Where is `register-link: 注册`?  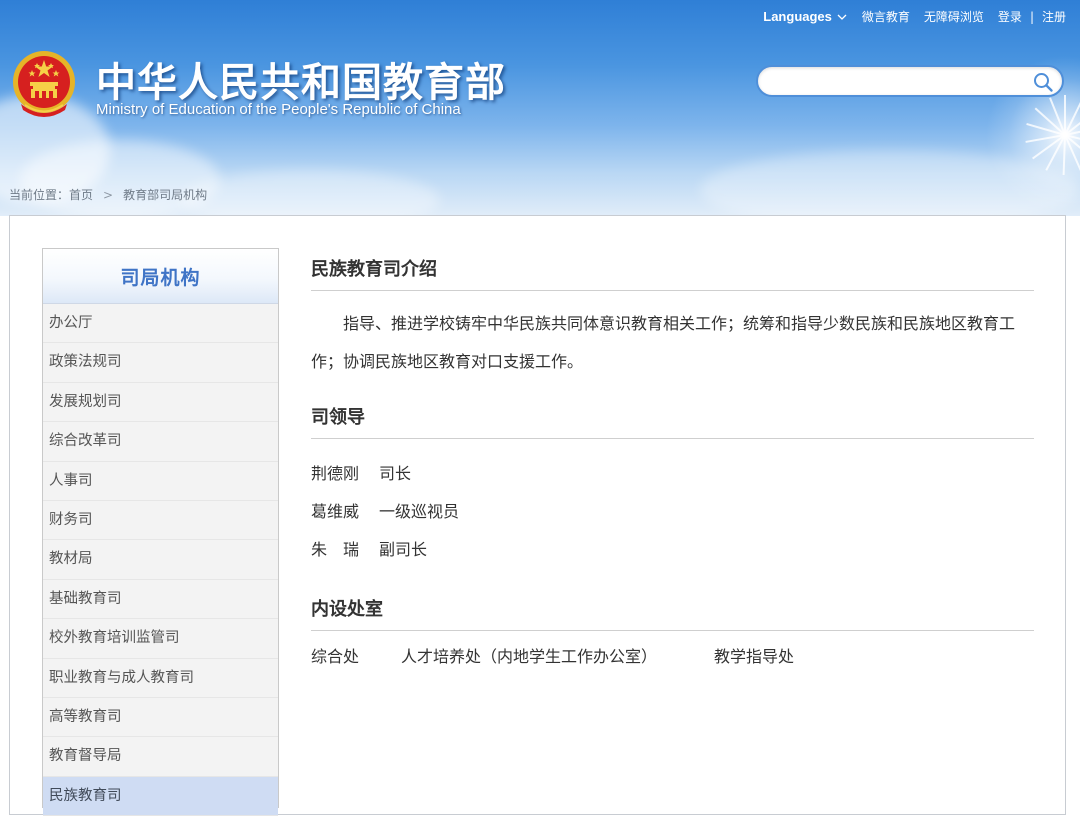
register-link: 注册 is located at coordinates (1054, 16).